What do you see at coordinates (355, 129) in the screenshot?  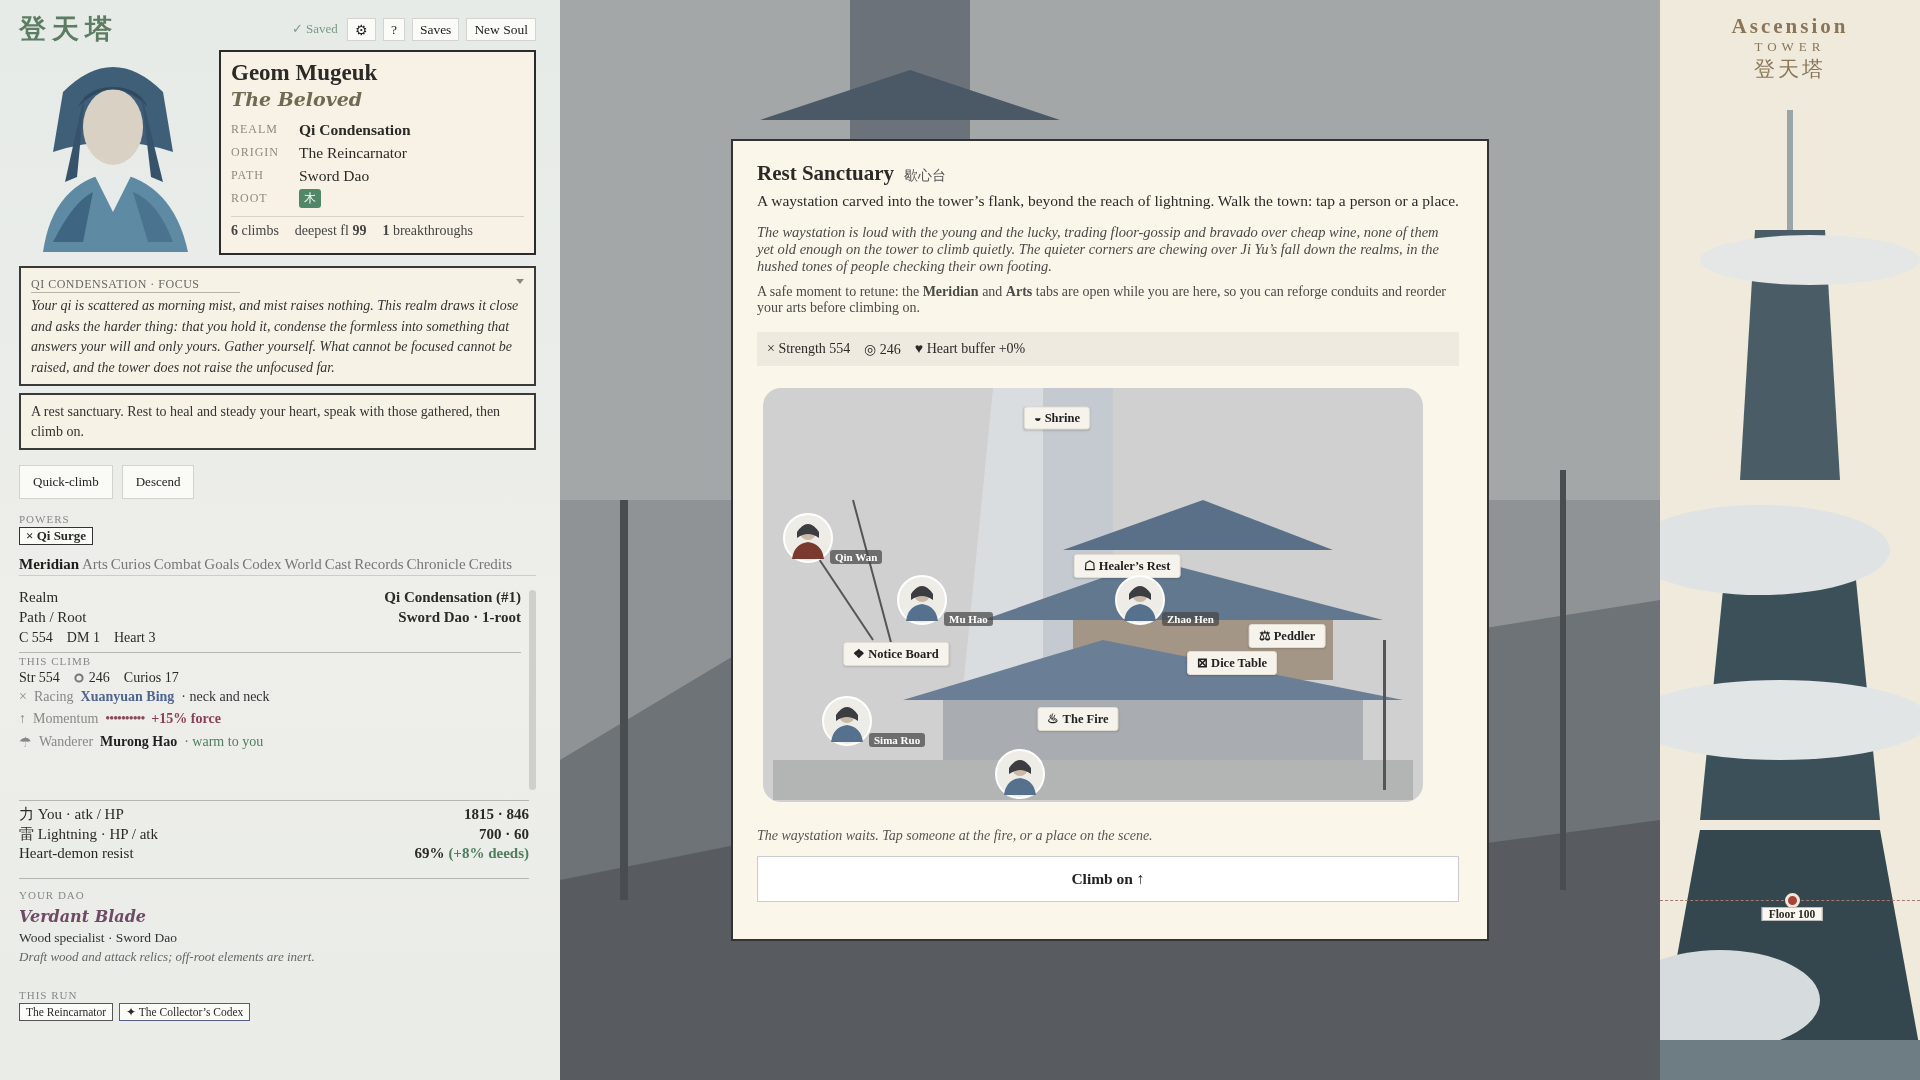 I see `field-value: Qi Condensation` at bounding box center [355, 129].